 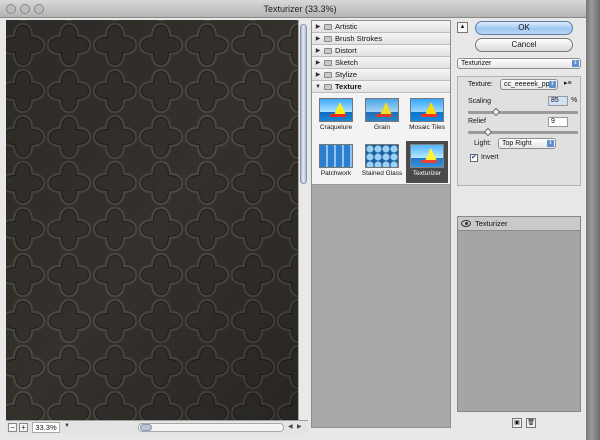 What do you see at coordinates (524, 45) in the screenshot?
I see `cancel-button: Cancel` at bounding box center [524, 45].